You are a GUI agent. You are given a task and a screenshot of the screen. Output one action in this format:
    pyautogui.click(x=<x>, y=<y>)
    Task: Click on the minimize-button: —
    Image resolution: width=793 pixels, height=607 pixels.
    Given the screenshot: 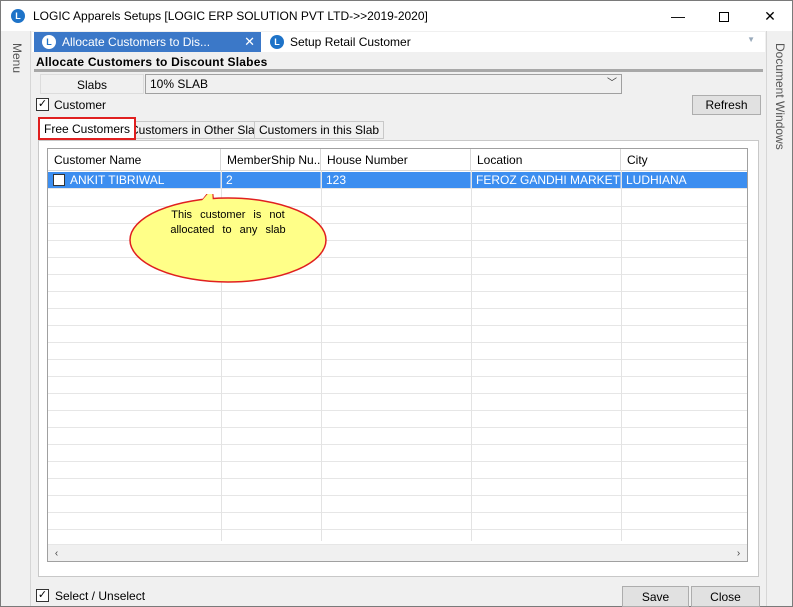 What is the action you would take?
    pyautogui.click(x=678, y=16)
    